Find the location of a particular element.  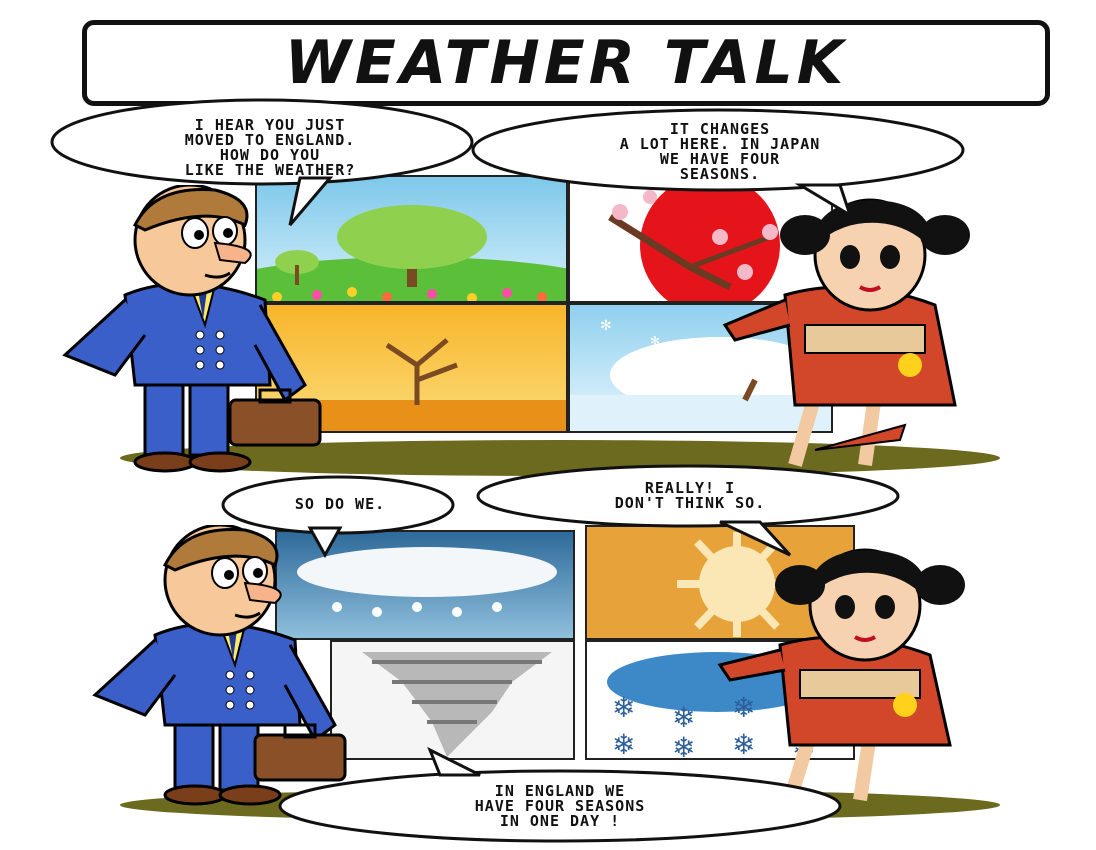

speech-line: SO DO WE. is located at coordinates (340, 504).